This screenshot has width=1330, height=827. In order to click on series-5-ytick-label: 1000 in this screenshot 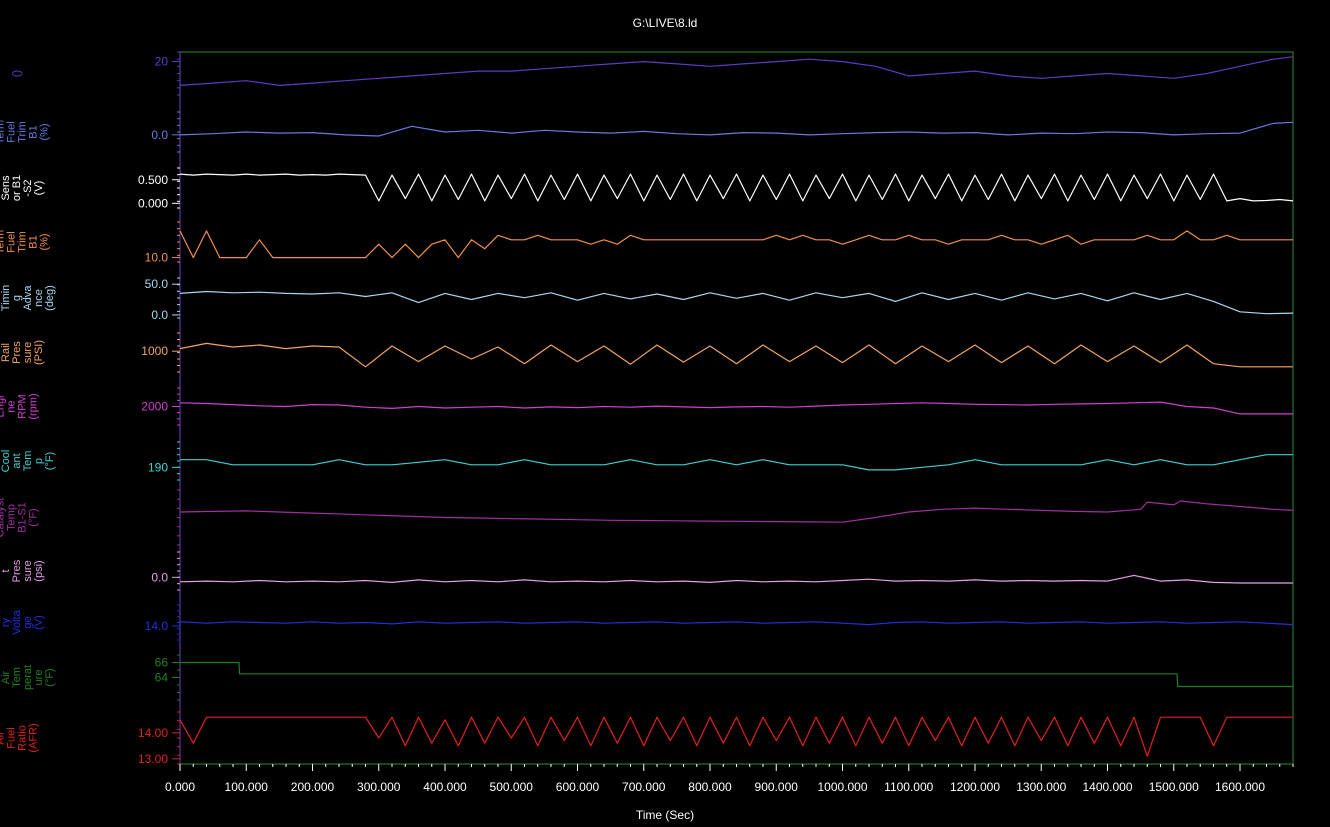, I will do `click(154, 351)`.